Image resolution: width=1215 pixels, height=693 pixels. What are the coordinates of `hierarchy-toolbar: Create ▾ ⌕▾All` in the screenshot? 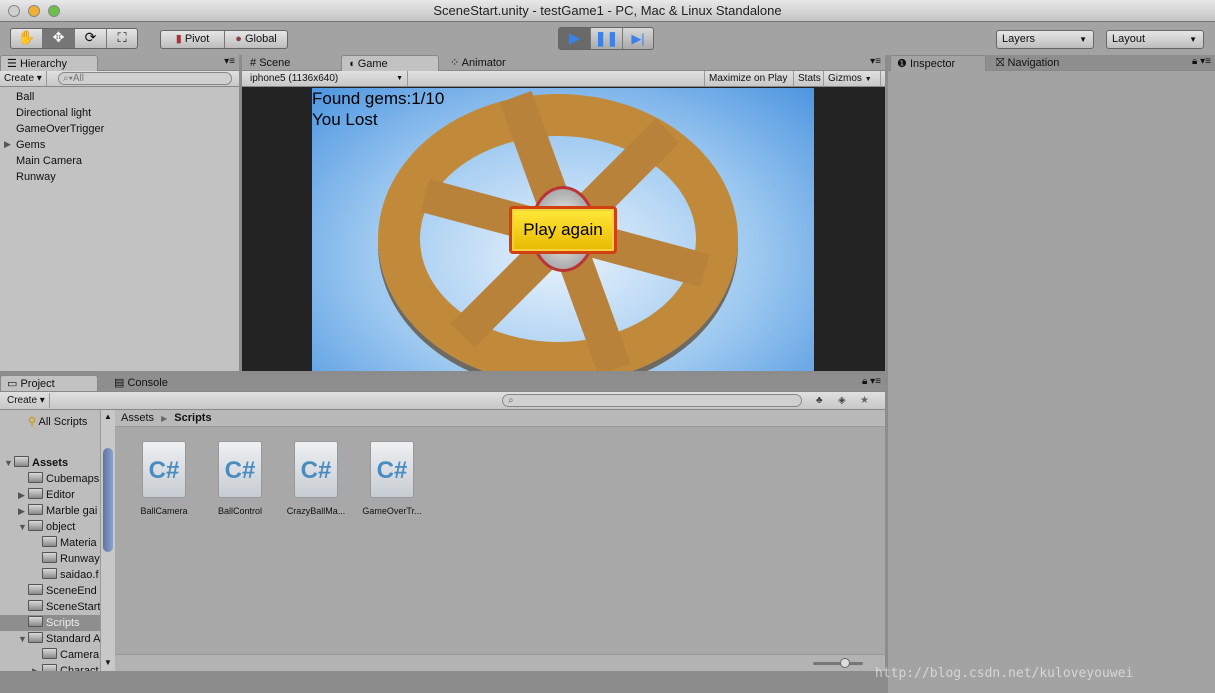 It's located at (119, 79).